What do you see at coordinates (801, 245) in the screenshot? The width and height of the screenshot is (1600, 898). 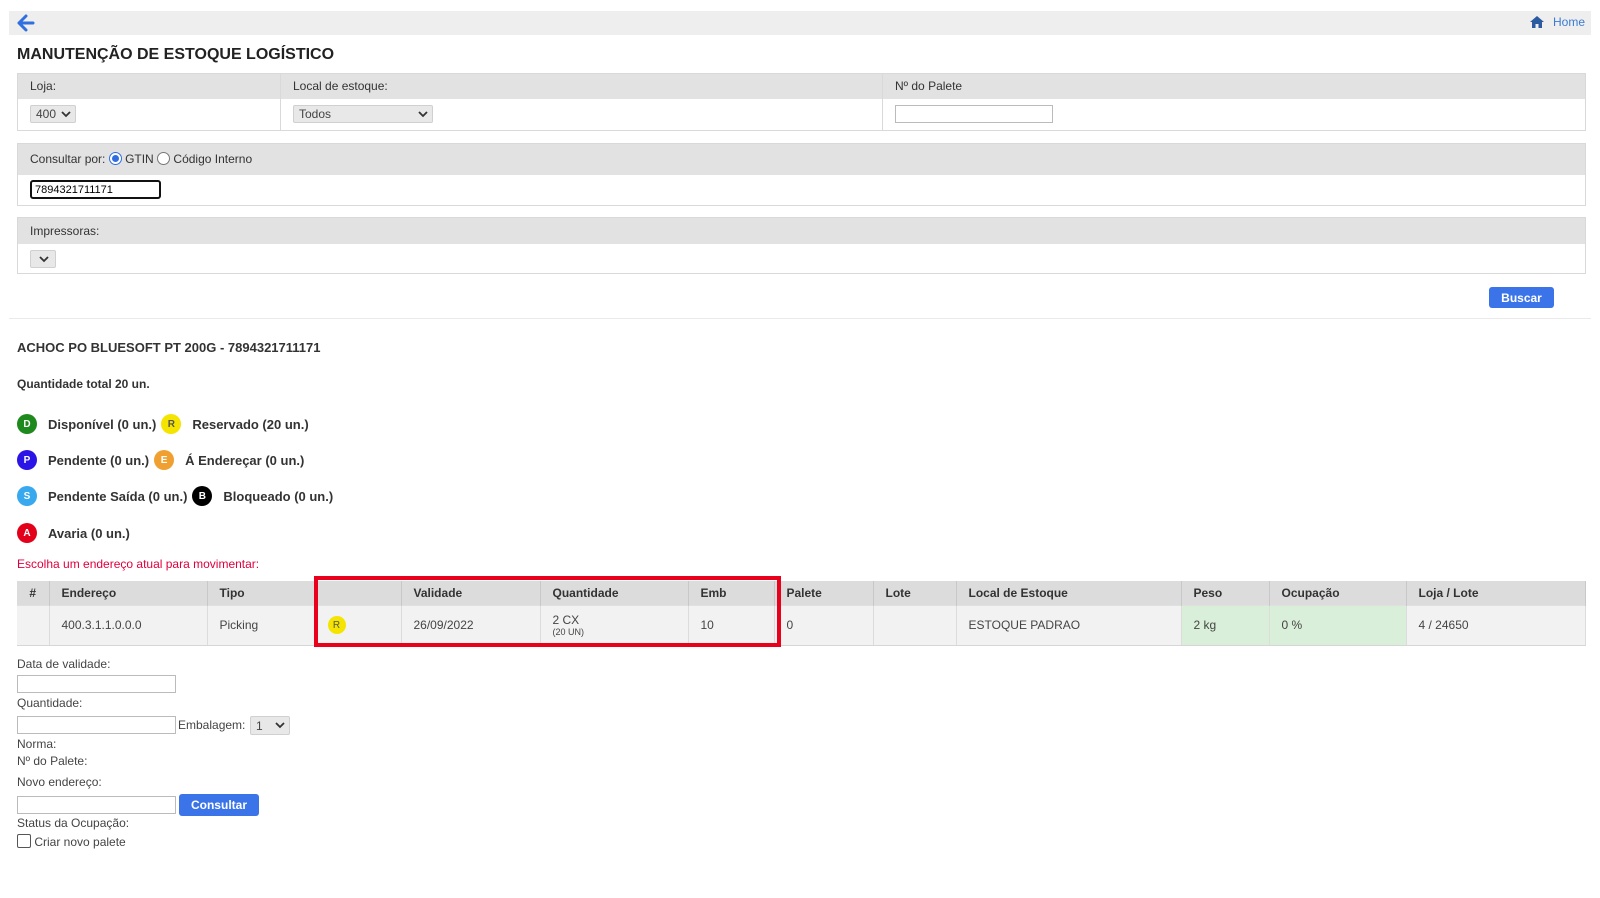 I see `impressoras-panel: Impressoras:` at bounding box center [801, 245].